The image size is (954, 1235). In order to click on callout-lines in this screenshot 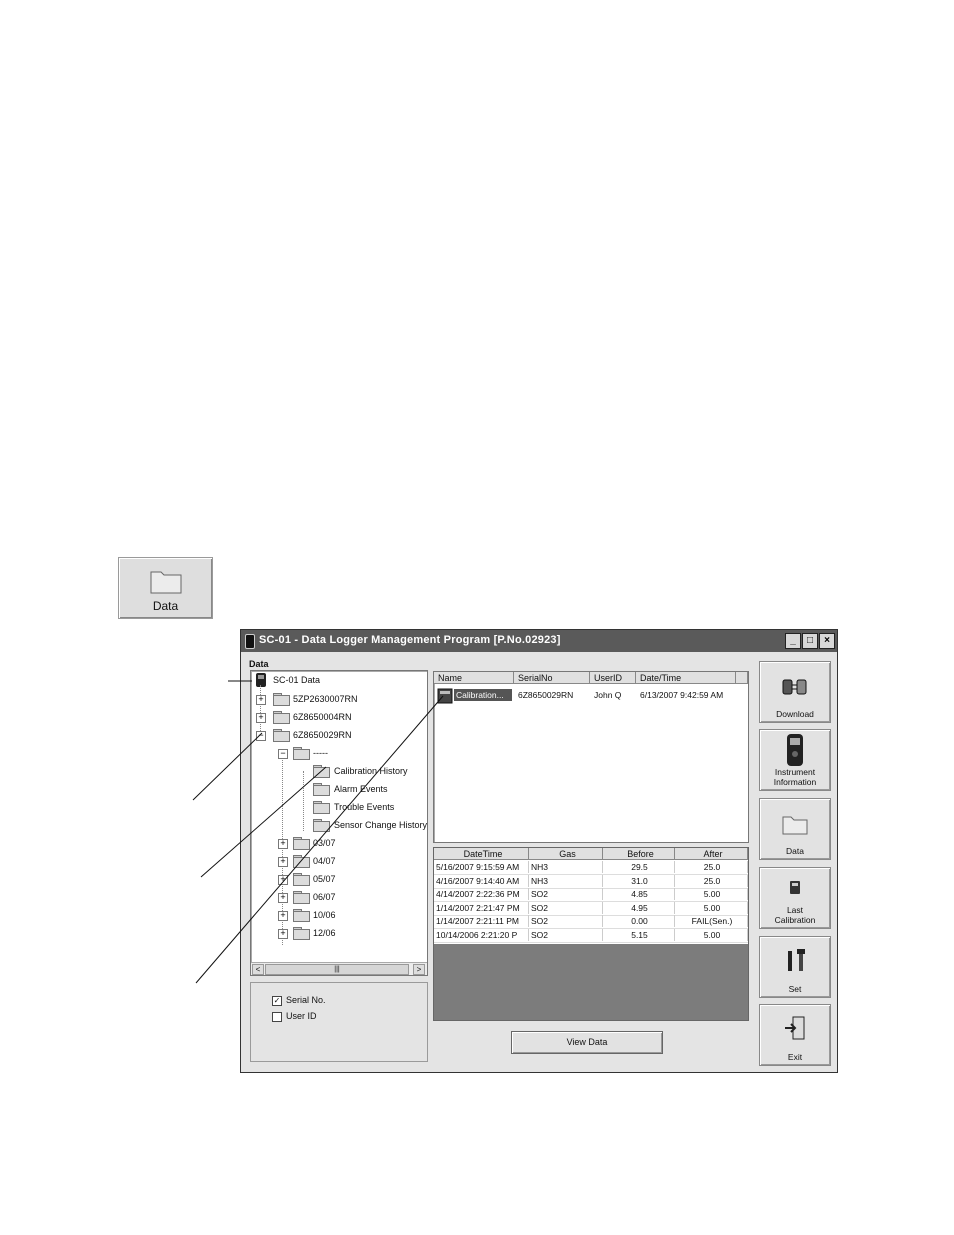, I will do `click(318, 832)`.